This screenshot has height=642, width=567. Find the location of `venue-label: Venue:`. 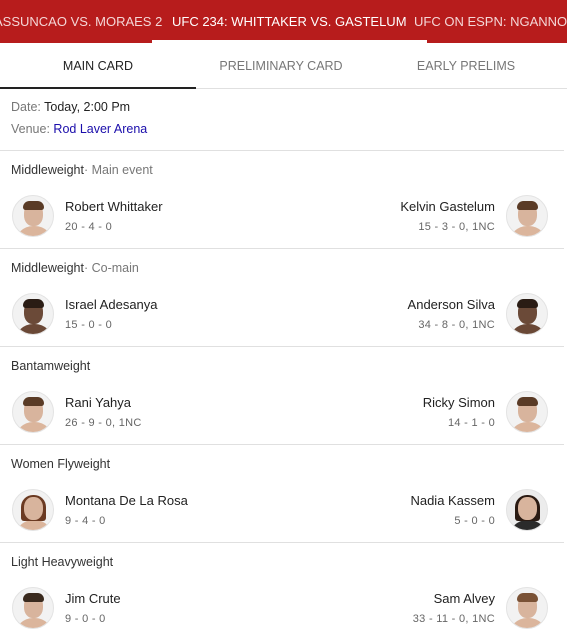

venue-label: Venue: is located at coordinates (30, 129).